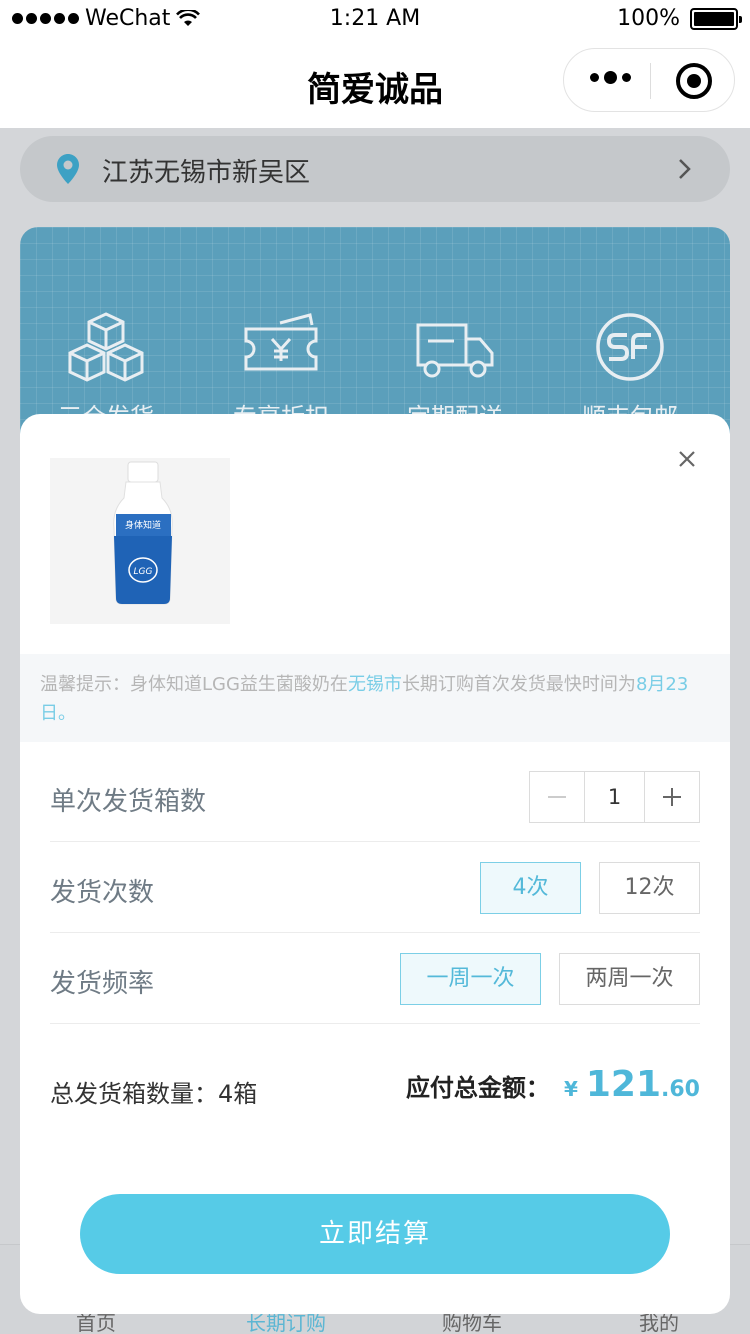 This screenshot has width=750, height=1334. I want to click on product-brand-text: 身体知道, so click(143, 525).